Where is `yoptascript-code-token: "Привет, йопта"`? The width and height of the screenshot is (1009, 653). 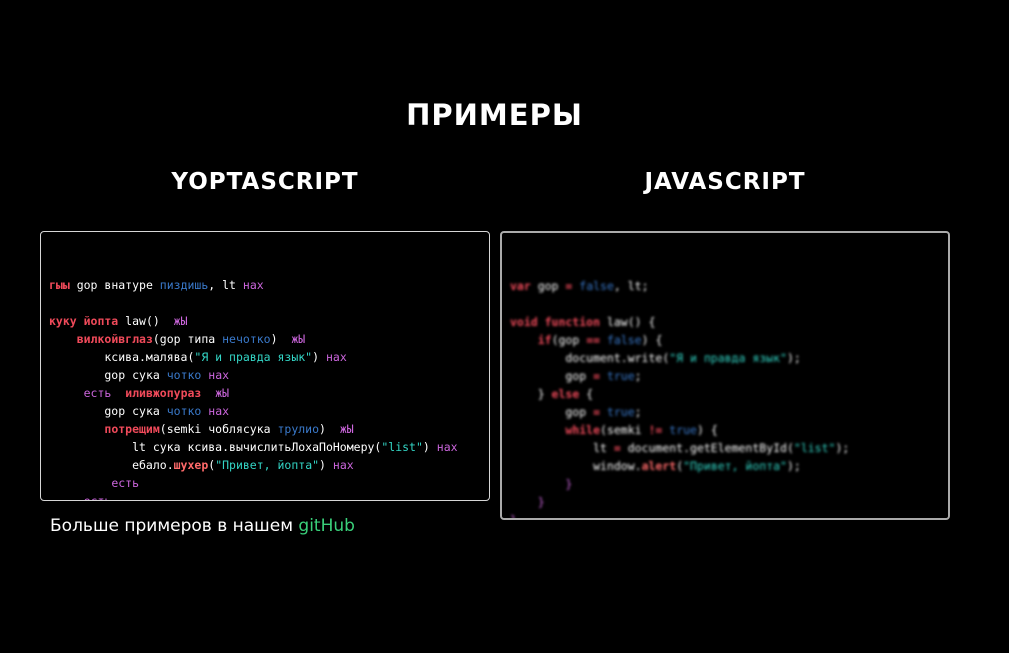
yoptascript-code-token: "Привет, йопта" is located at coordinates (267, 465).